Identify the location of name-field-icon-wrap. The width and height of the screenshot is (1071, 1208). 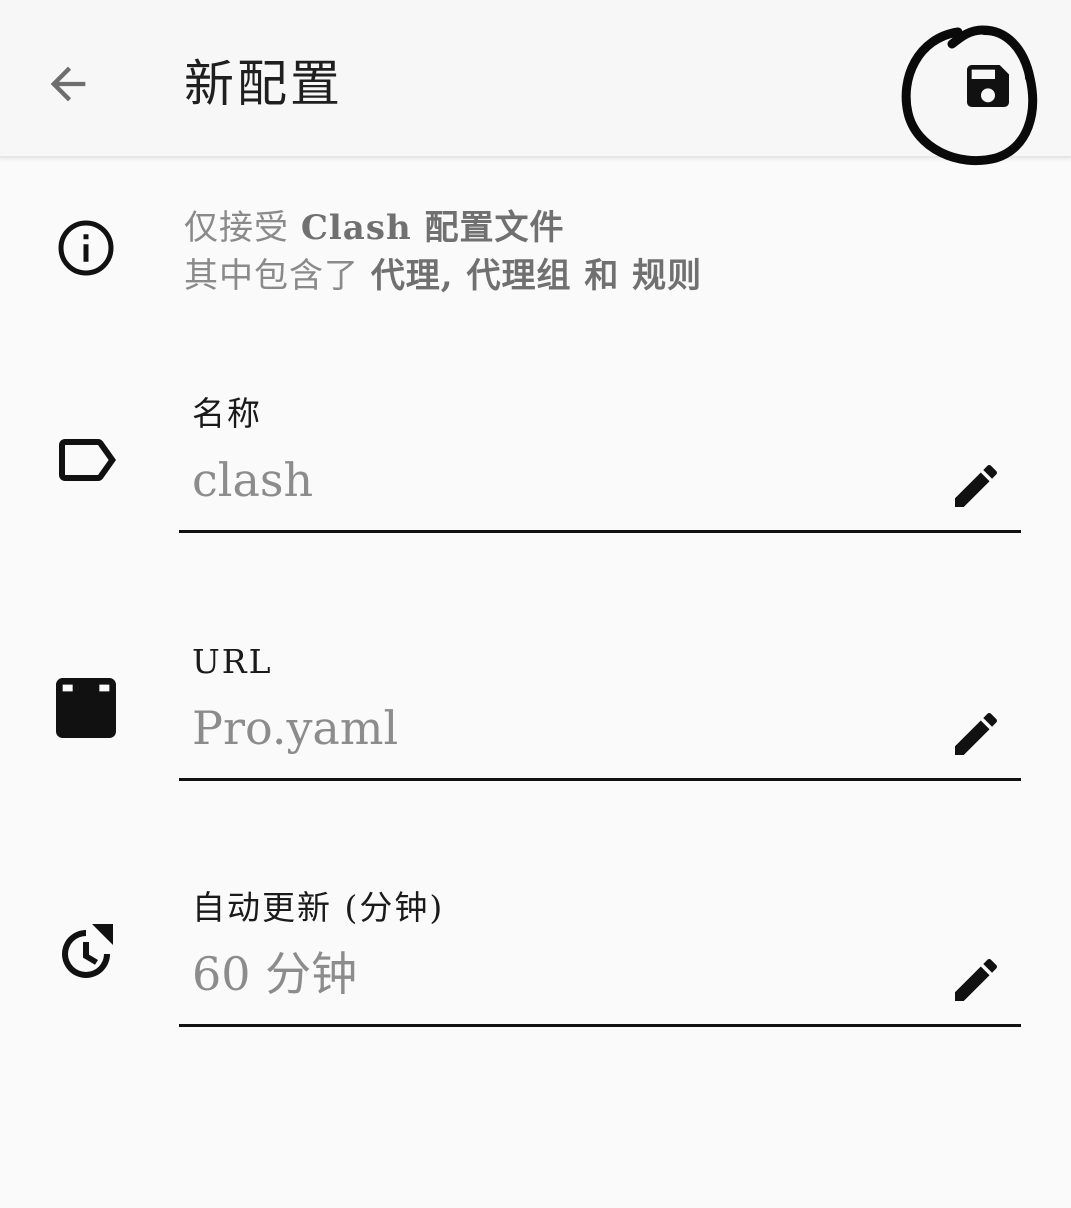
(86, 460).